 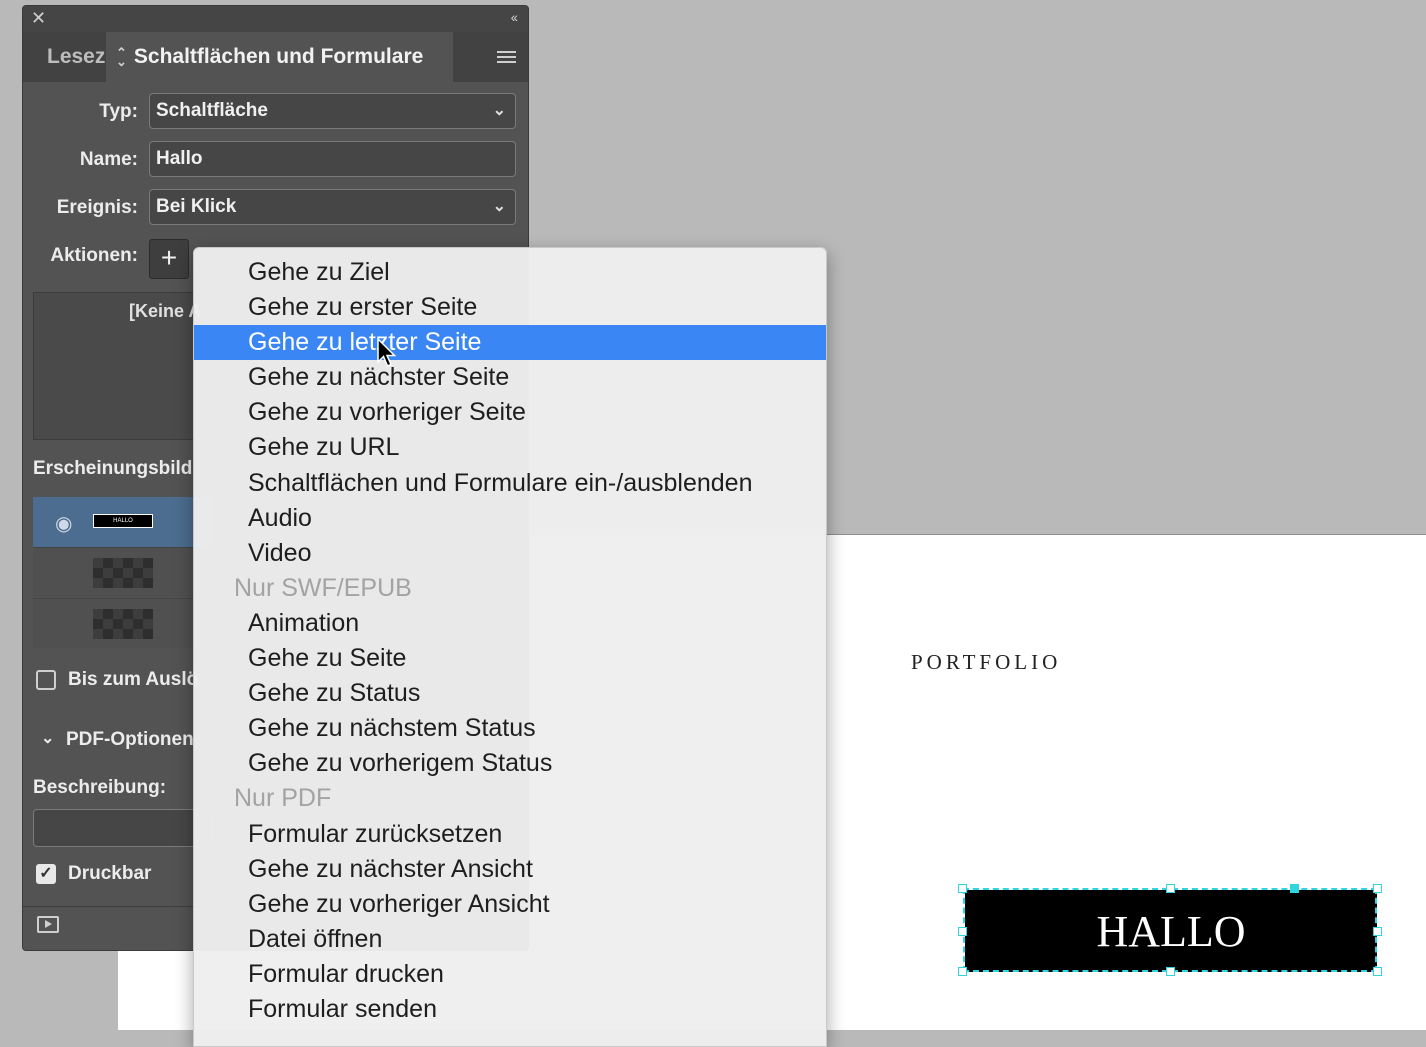 I want to click on panel-tabs: Lesez ⌃ ⌄ Schaltflächen und Formulare, so click(x=275, y=57).